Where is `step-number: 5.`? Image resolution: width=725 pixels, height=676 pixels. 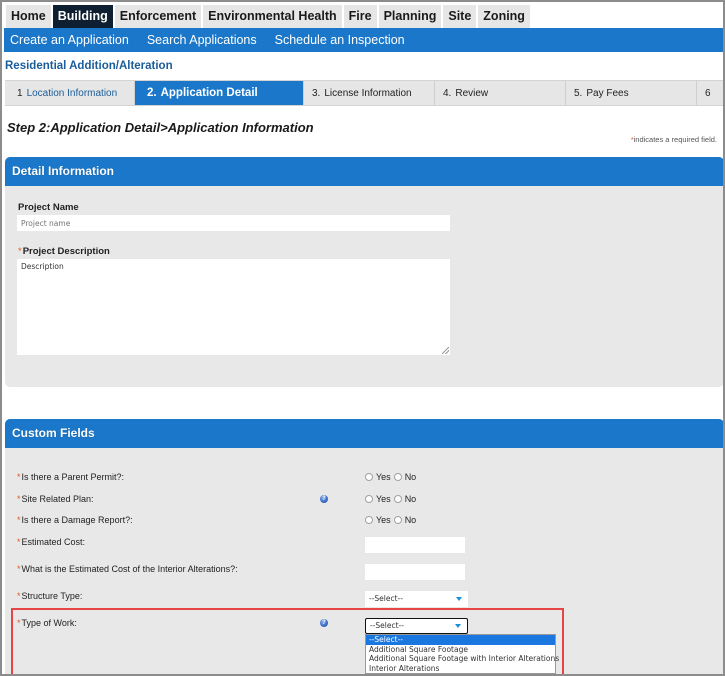
step-number: 5. is located at coordinates (578, 93).